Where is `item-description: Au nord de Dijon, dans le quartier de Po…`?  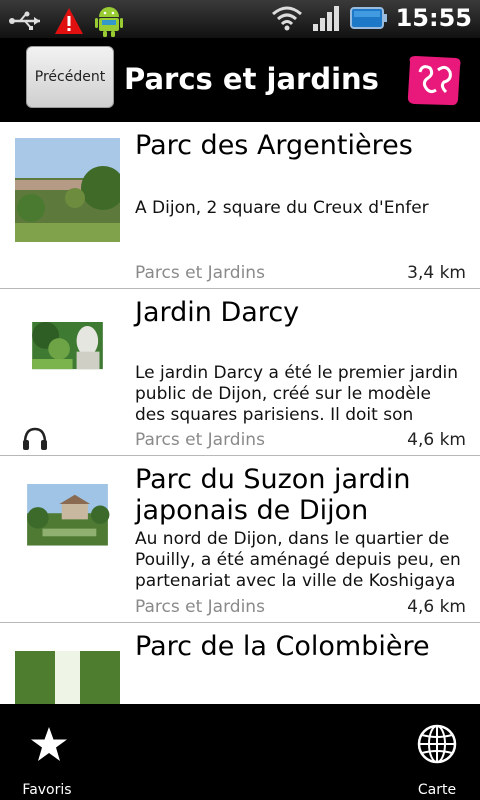
item-description: Au nord de Dijon, dans le quartier de Po… is located at coordinates (298, 560).